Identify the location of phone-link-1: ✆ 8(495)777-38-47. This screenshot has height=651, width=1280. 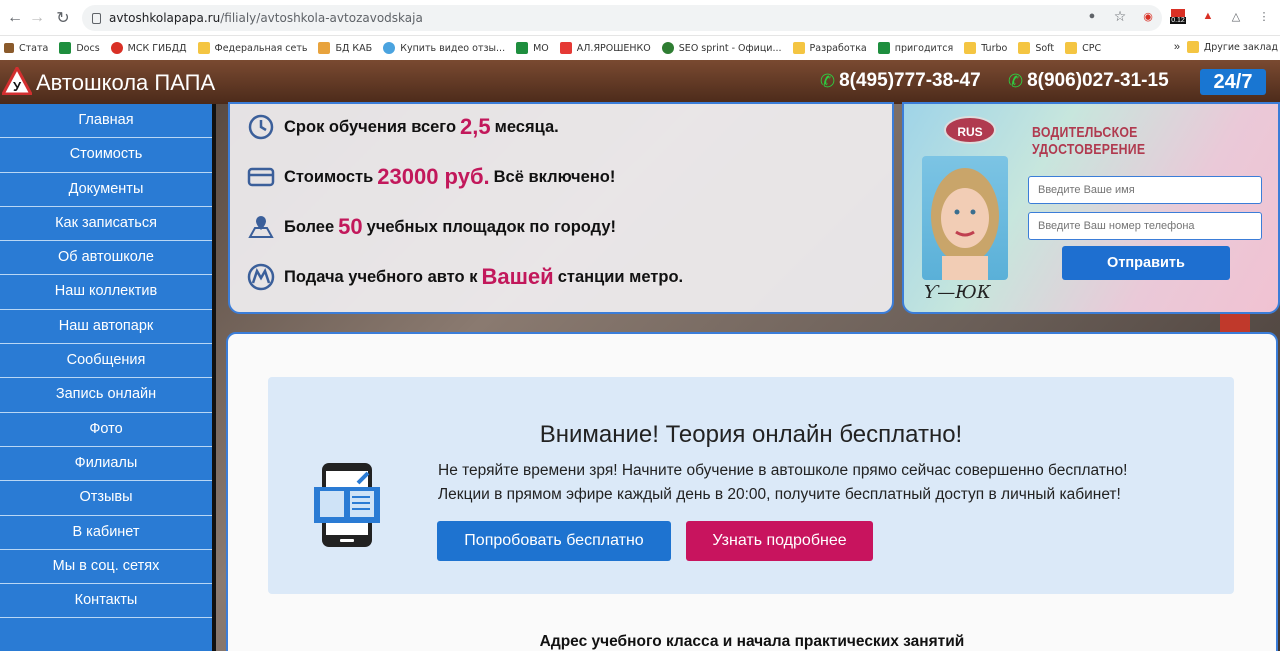
(900, 81).